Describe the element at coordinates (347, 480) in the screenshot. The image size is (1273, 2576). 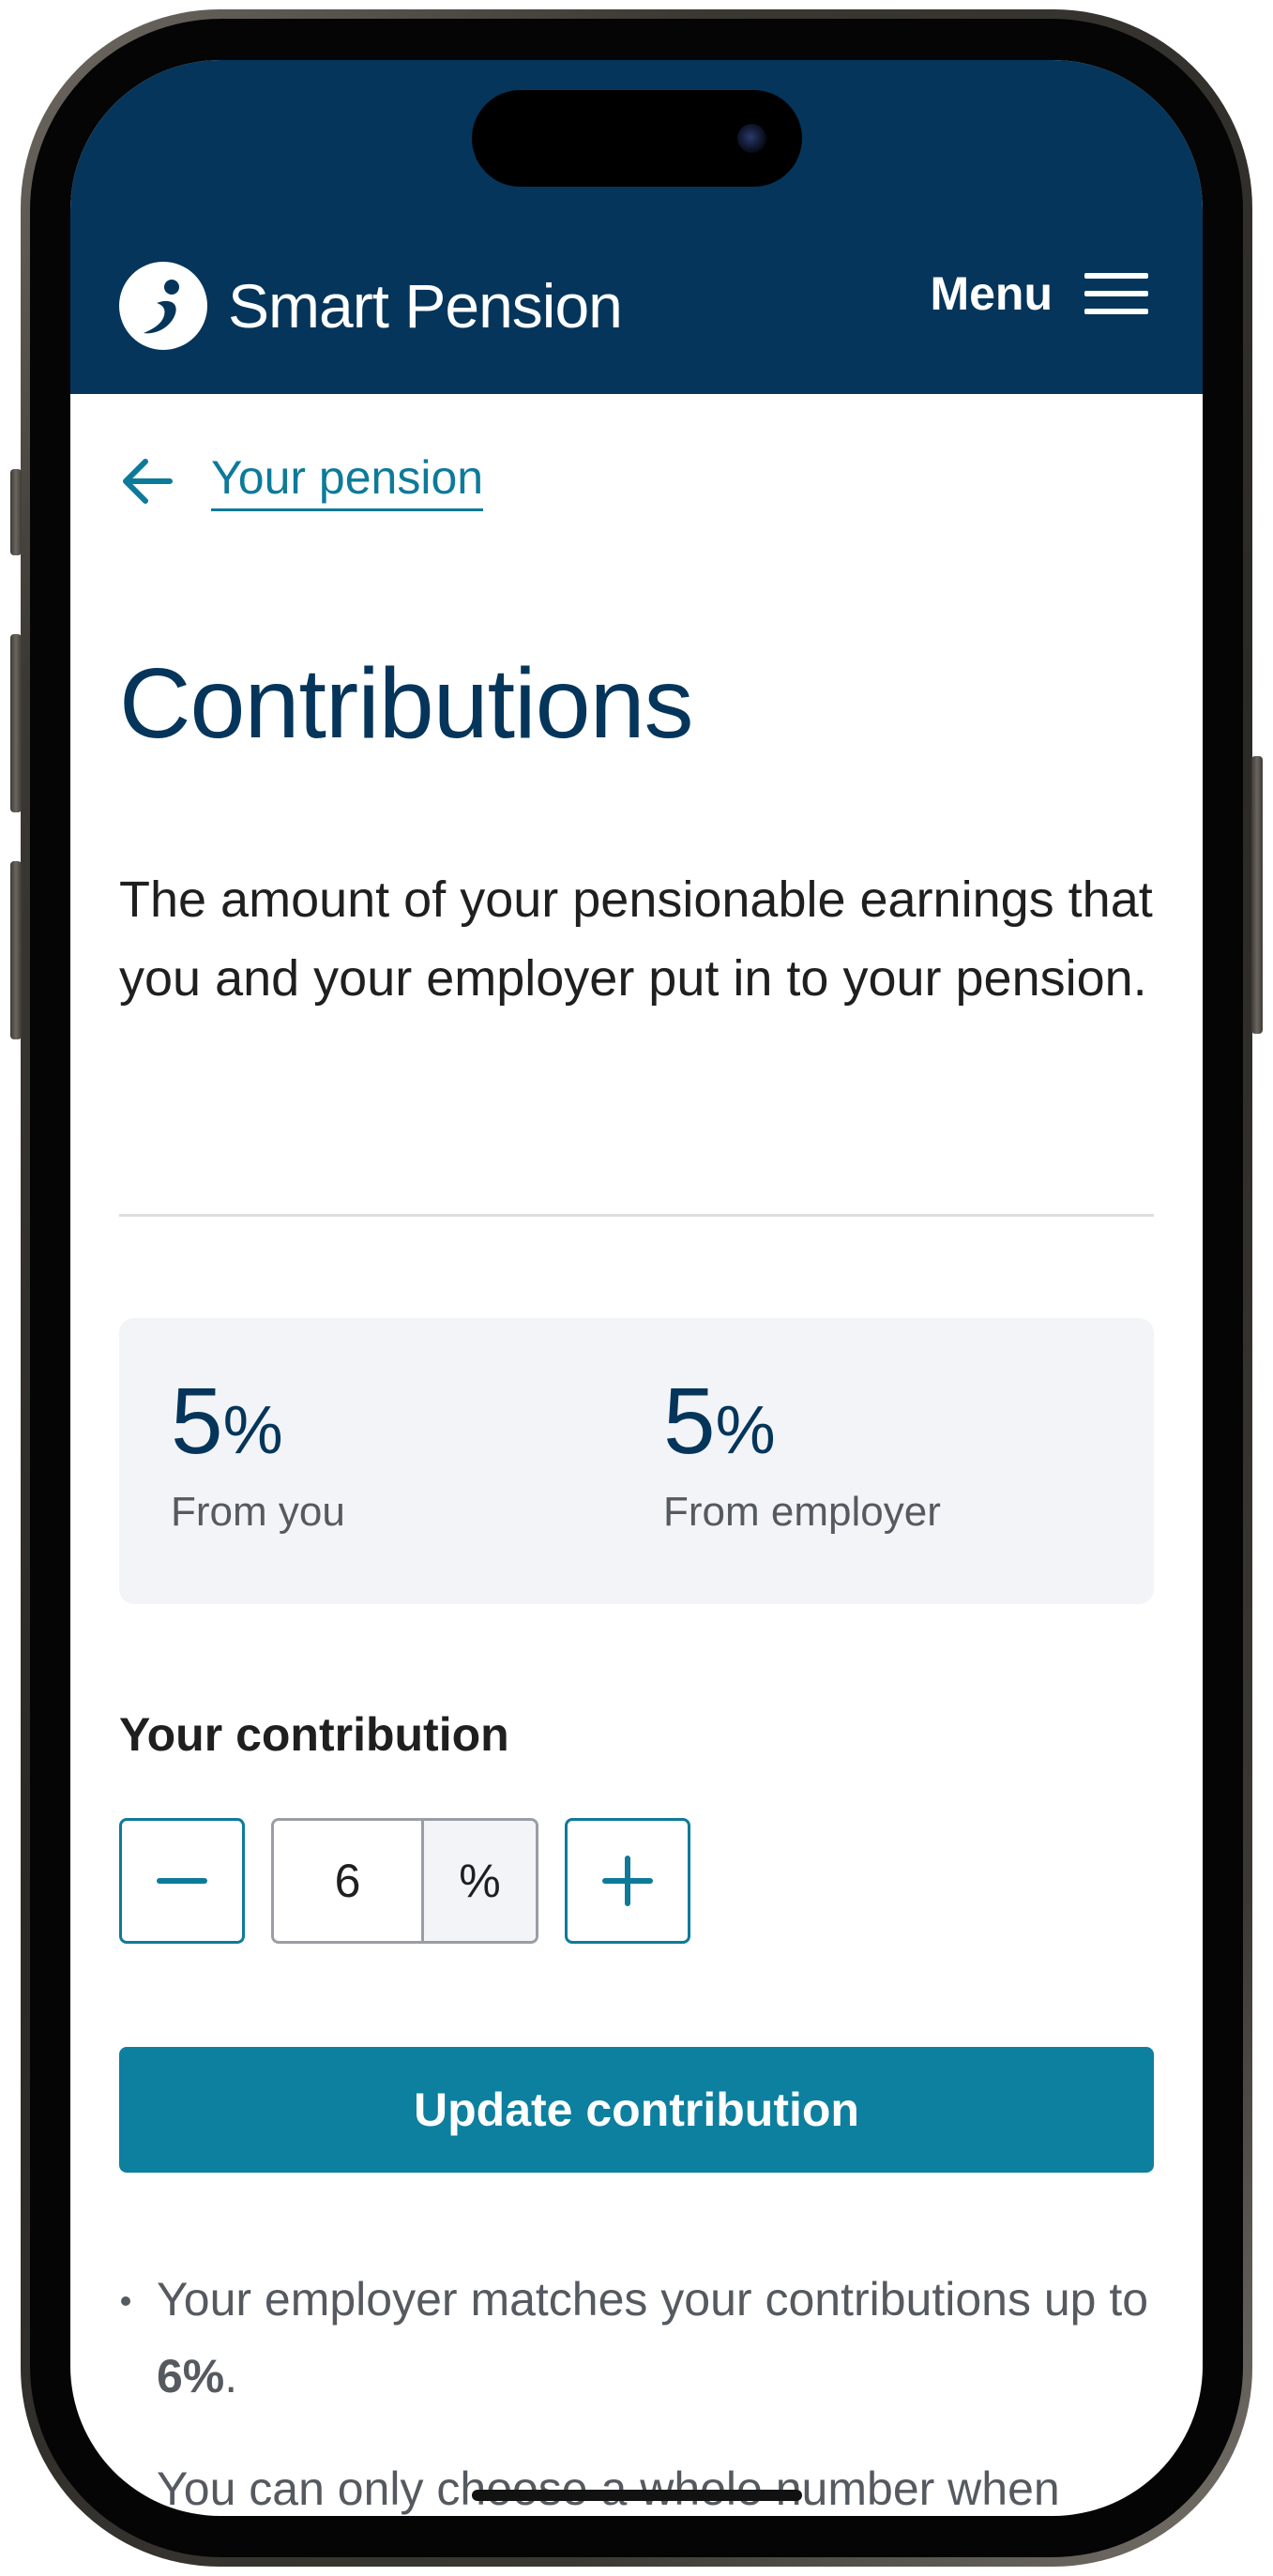
I see `back-link-label: Your pension` at that location.